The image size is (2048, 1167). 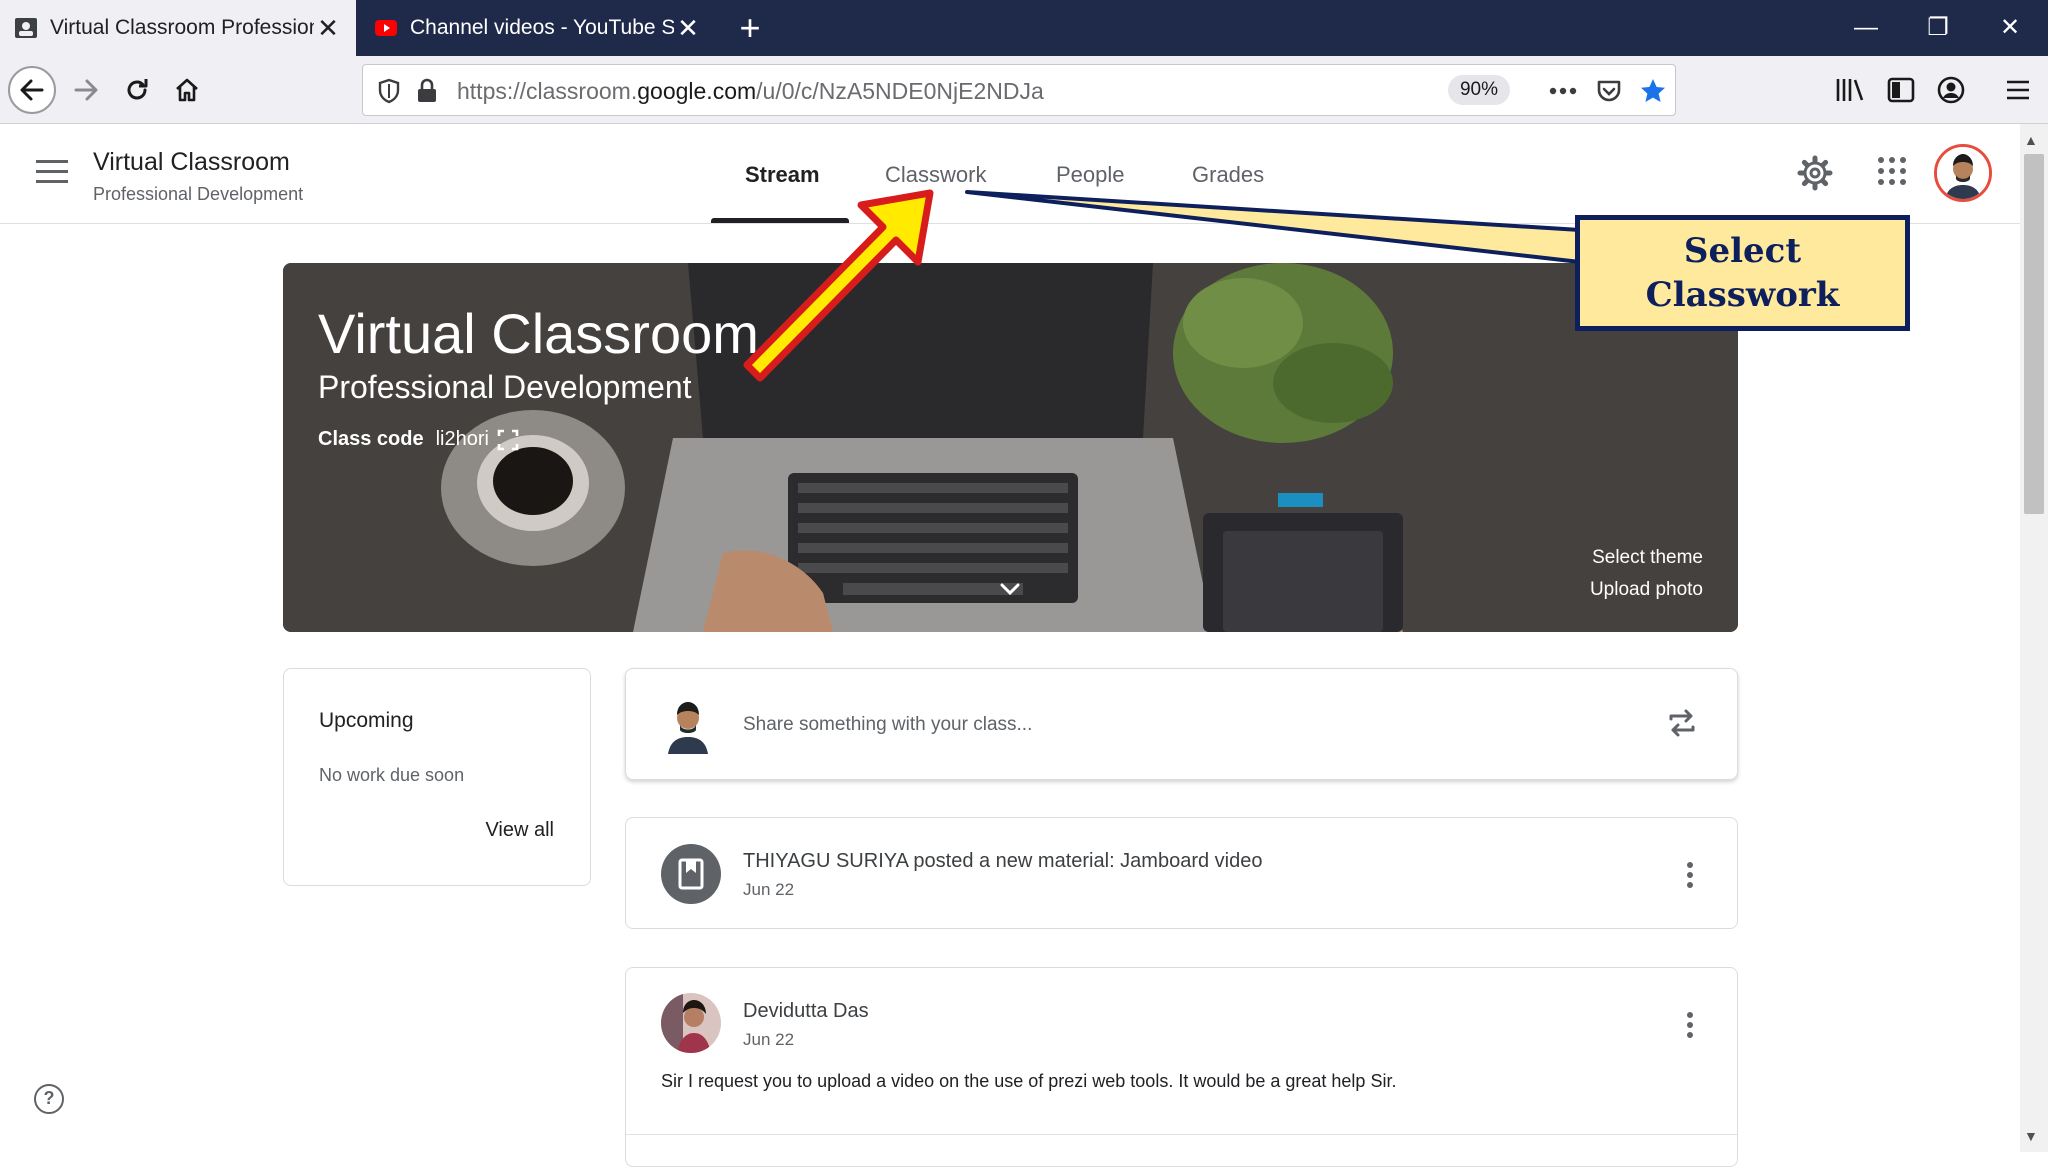 I want to click on tab-virtual-classroom: Virtual Classroom Professional ✕, so click(x=178, y=28).